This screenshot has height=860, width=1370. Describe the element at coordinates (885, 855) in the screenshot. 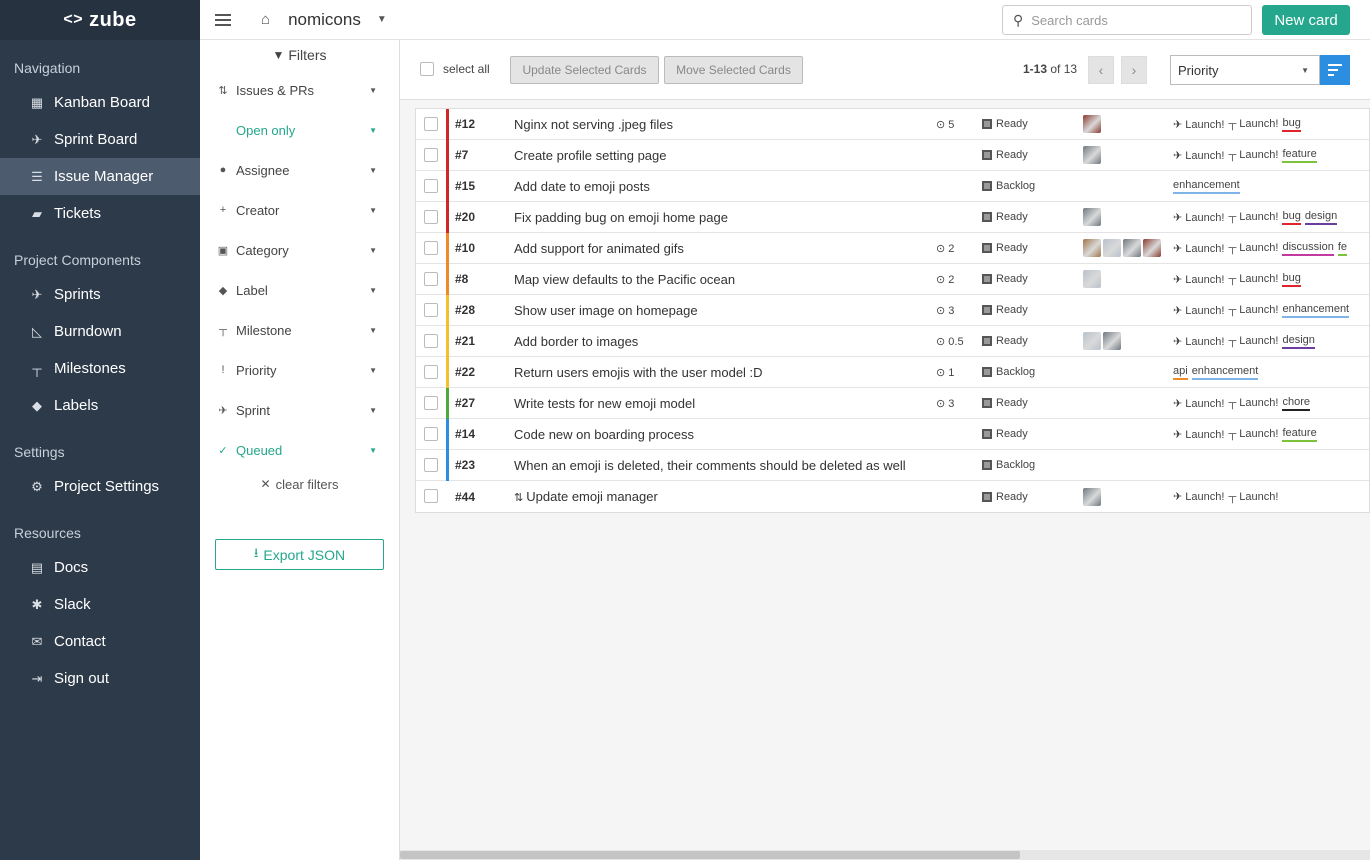

I see `horizontal-scrollbar` at that location.